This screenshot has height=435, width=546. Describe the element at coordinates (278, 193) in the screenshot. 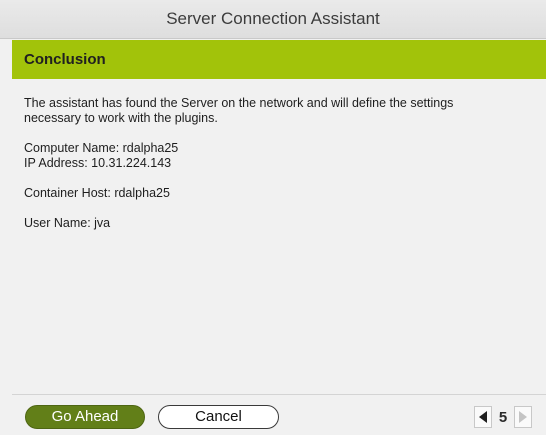

I see `container-host-block: Container Host: rdalpha25` at that location.